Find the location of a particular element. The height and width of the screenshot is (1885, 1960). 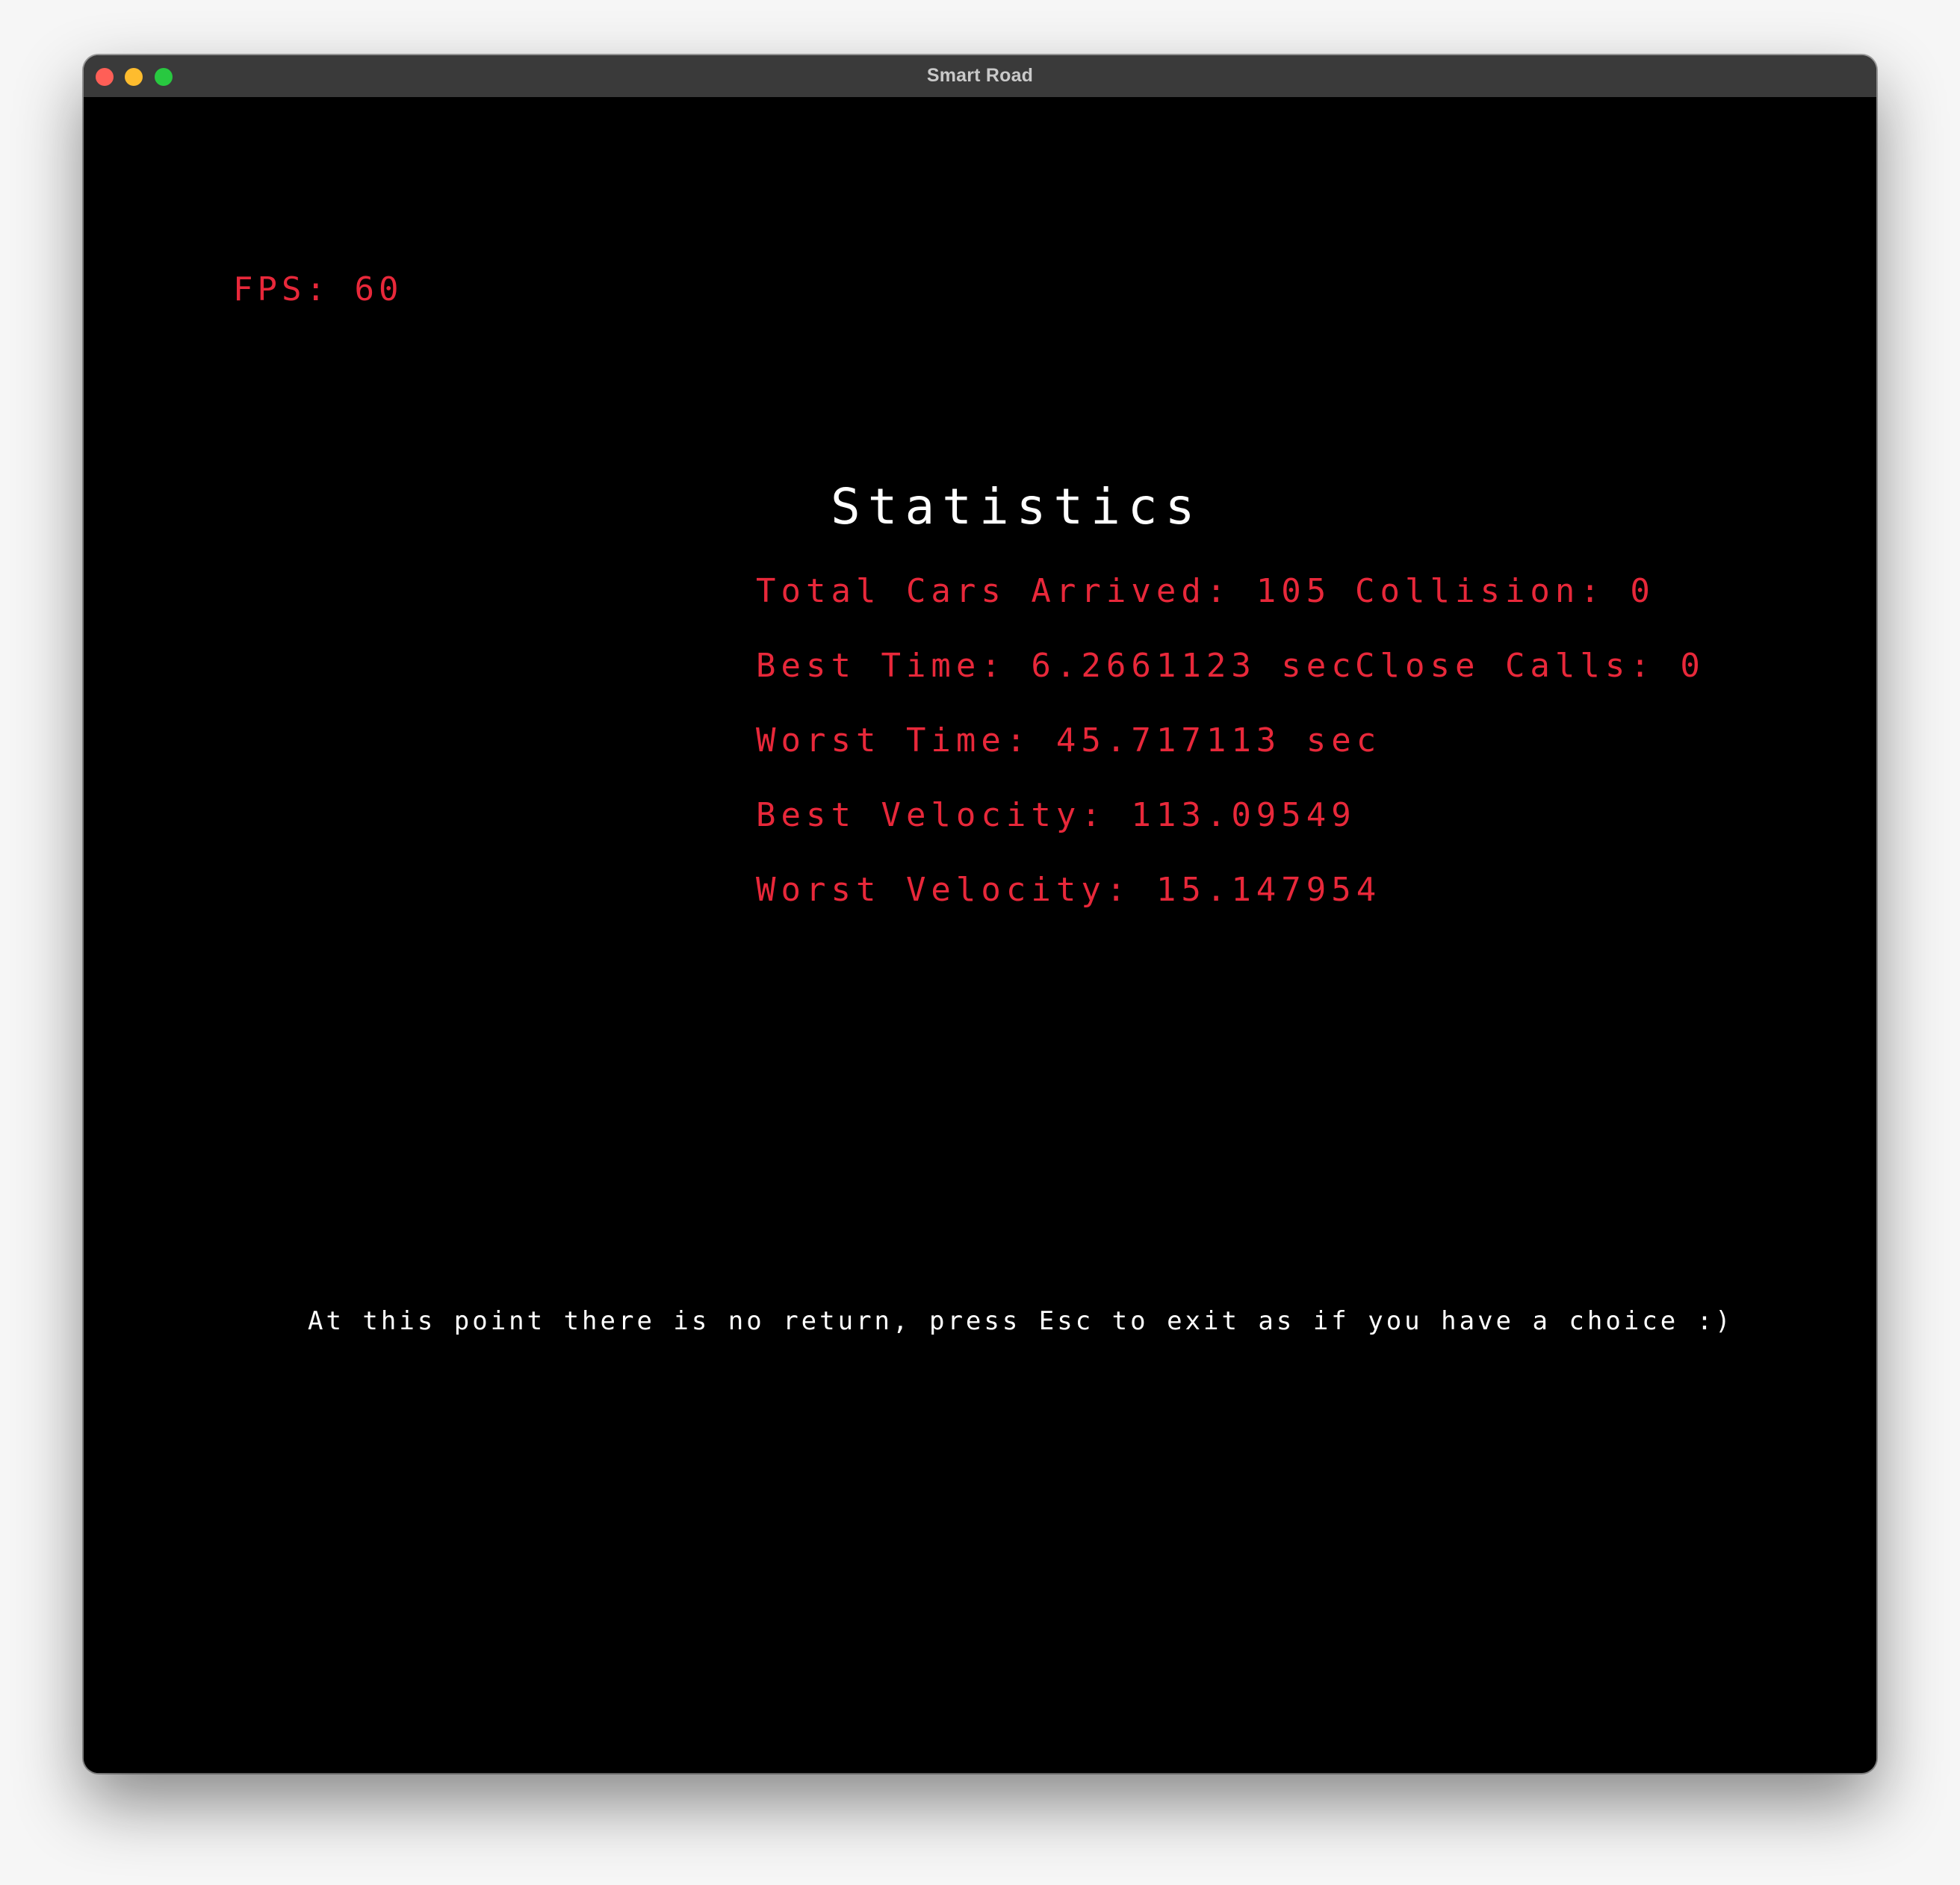

stat-total-cars-arrived: Total Cars Arrived: 105 is located at coordinates (1044, 591).